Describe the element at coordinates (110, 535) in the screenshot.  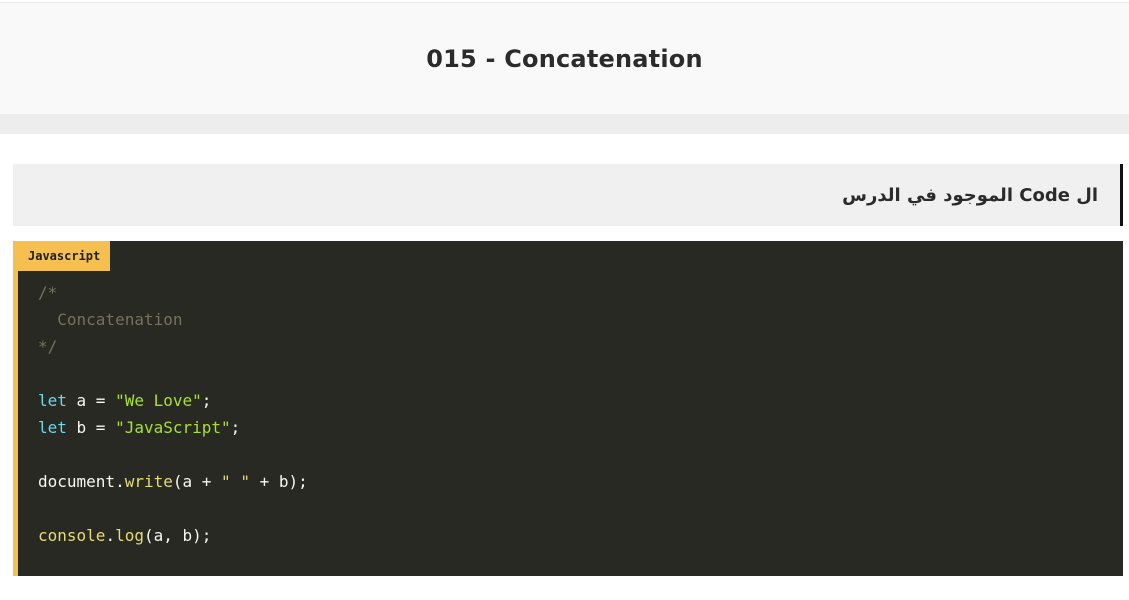
I see `code-token-plain: .` at that location.